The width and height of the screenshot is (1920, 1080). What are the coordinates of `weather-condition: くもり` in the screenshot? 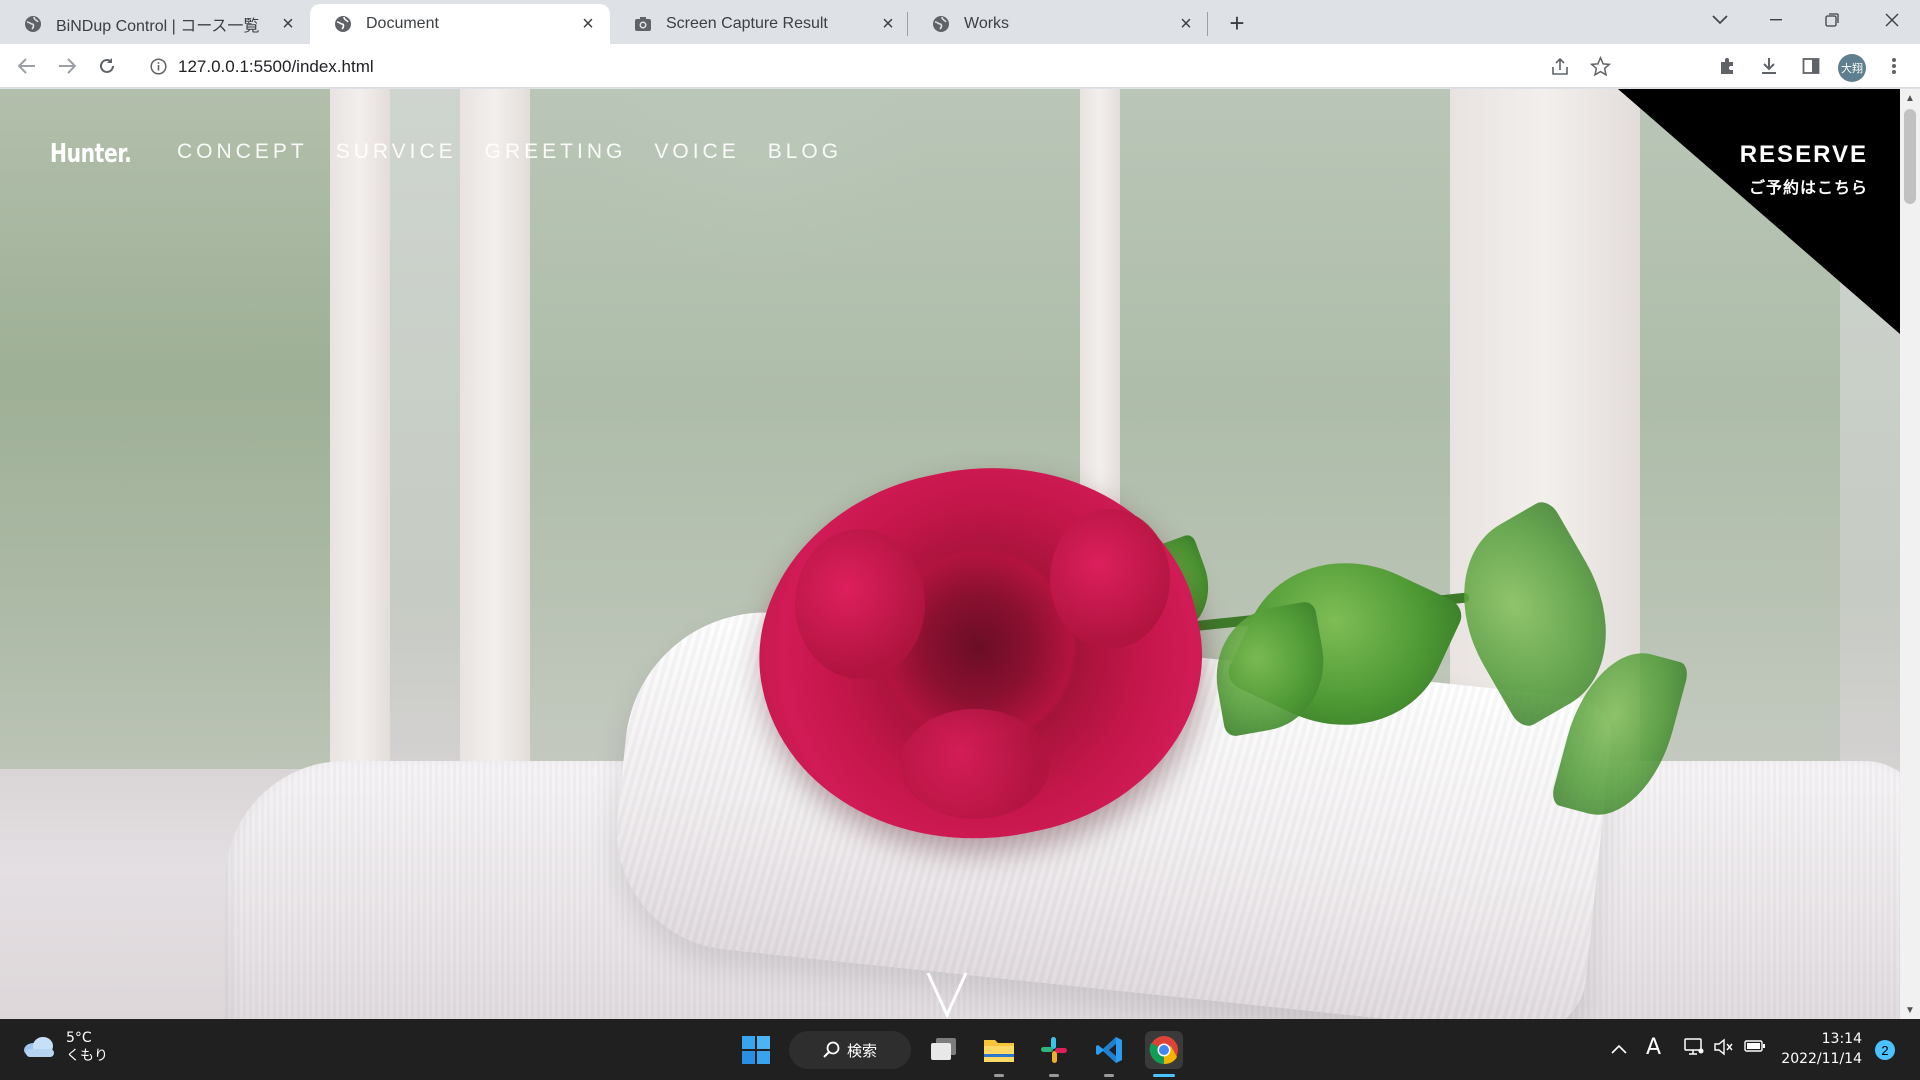 It's located at (87, 1056).